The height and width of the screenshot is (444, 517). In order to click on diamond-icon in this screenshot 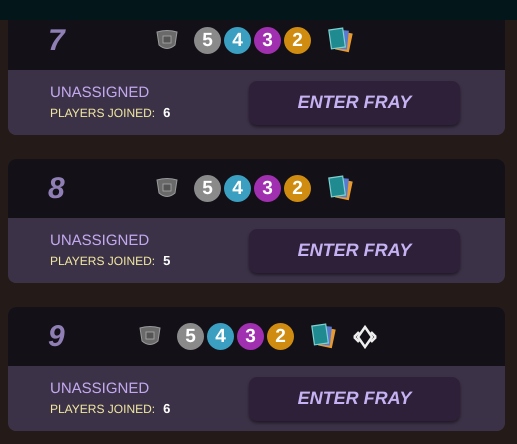, I will do `click(365, 337)`.